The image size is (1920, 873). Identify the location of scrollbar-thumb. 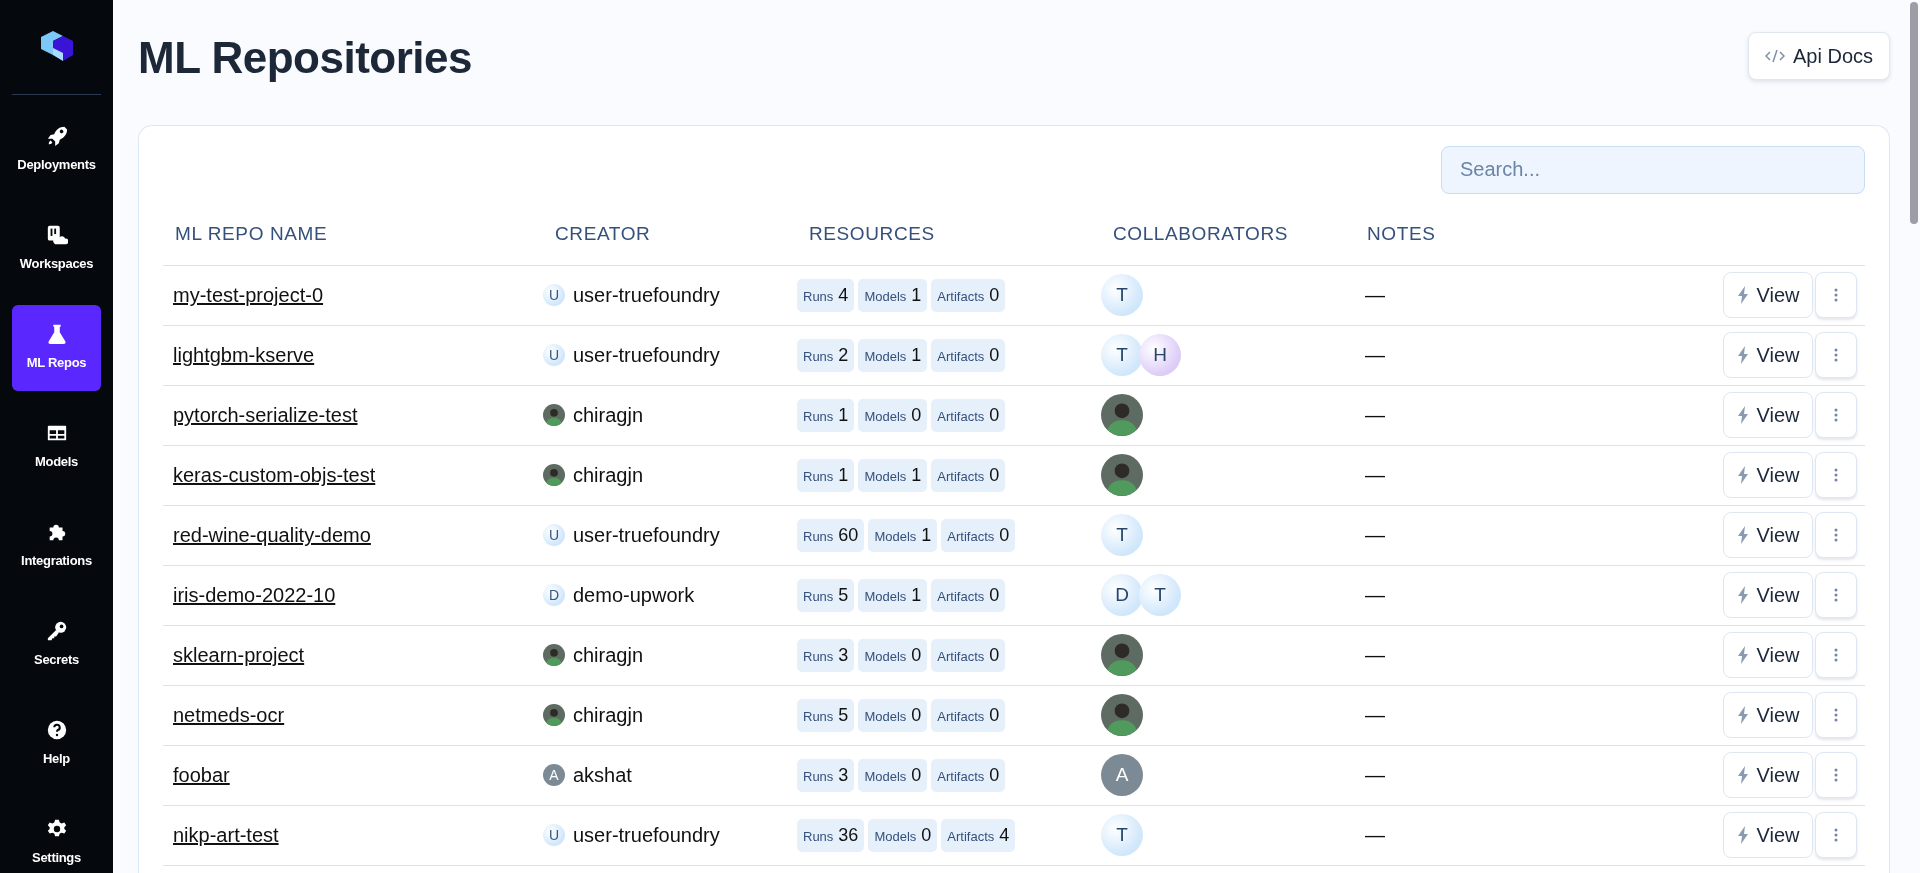
(1914, 113).